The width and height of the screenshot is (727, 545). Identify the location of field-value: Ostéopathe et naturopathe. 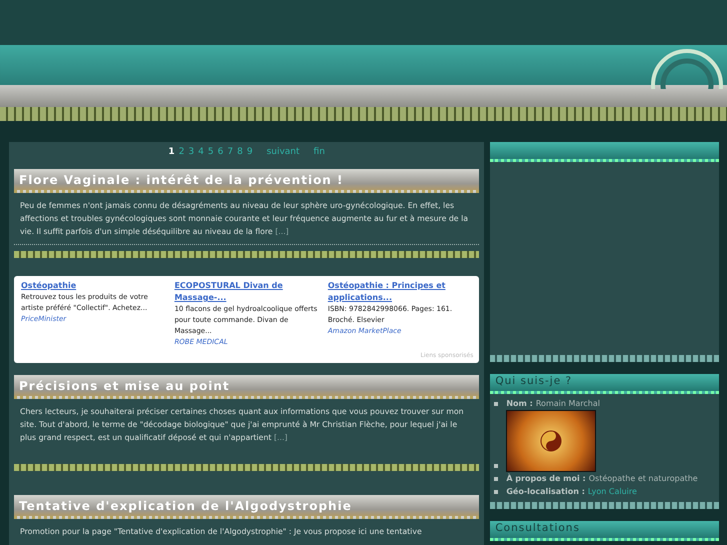
(643, 478).